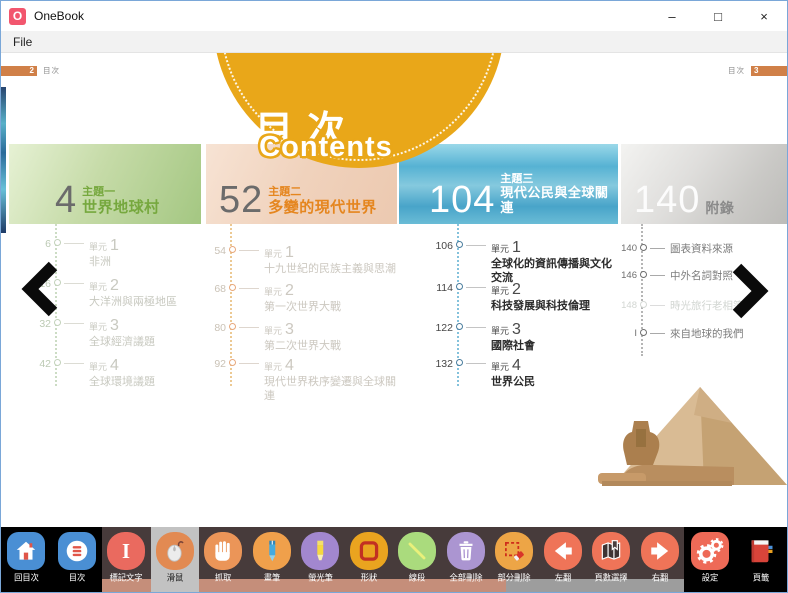  I want to click on column-title: 附錄, so click(720, 207).